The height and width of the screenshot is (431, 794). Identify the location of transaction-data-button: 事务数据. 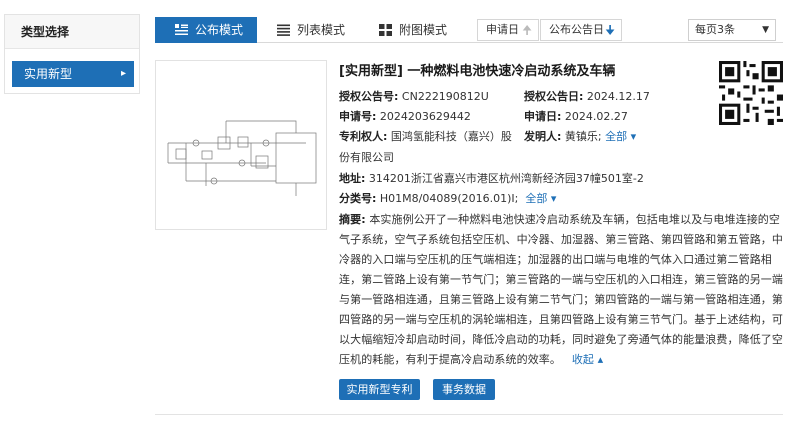
(464, 389).